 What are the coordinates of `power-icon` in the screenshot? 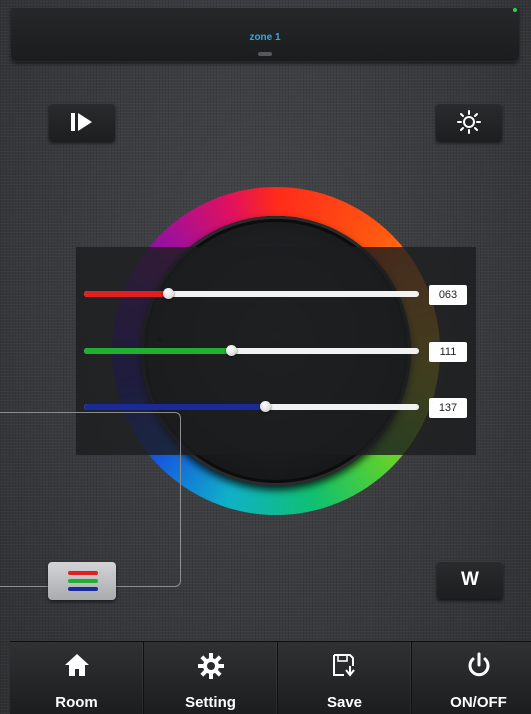 It's located at (478, 664).